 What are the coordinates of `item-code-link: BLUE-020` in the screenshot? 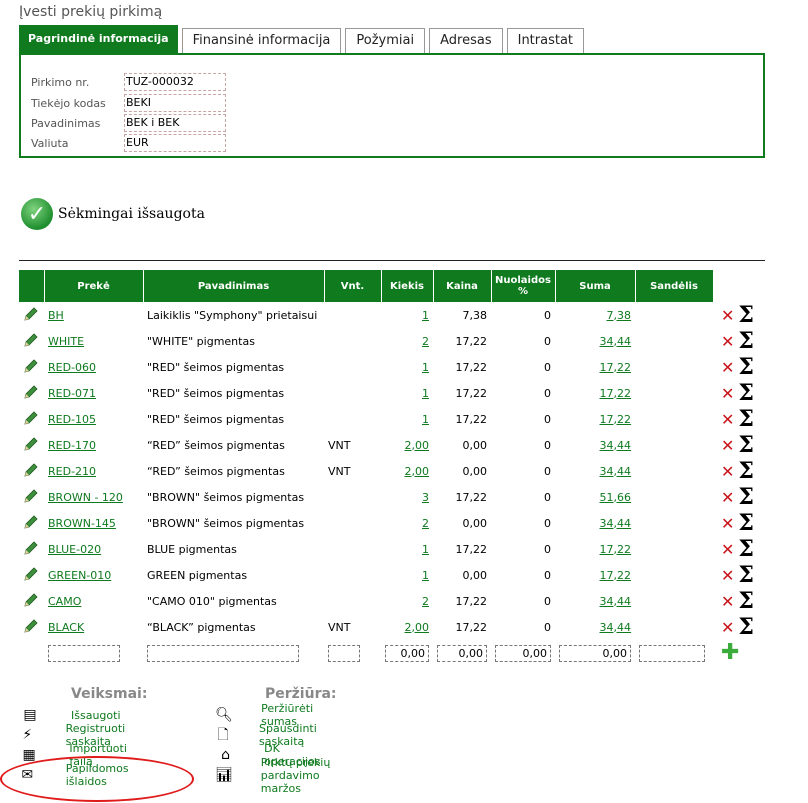 It's located at (74, 549).